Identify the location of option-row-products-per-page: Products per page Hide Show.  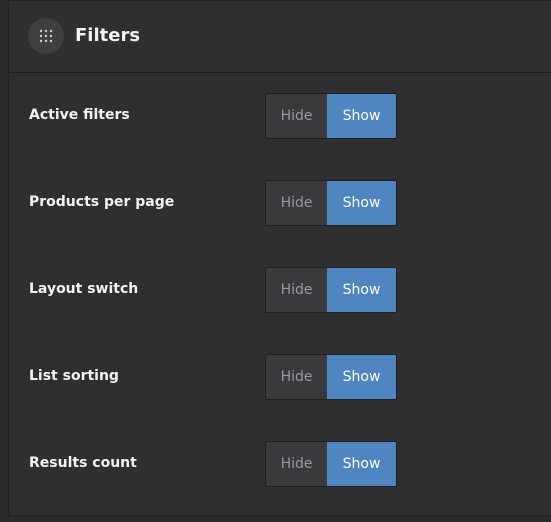
(280, 203).